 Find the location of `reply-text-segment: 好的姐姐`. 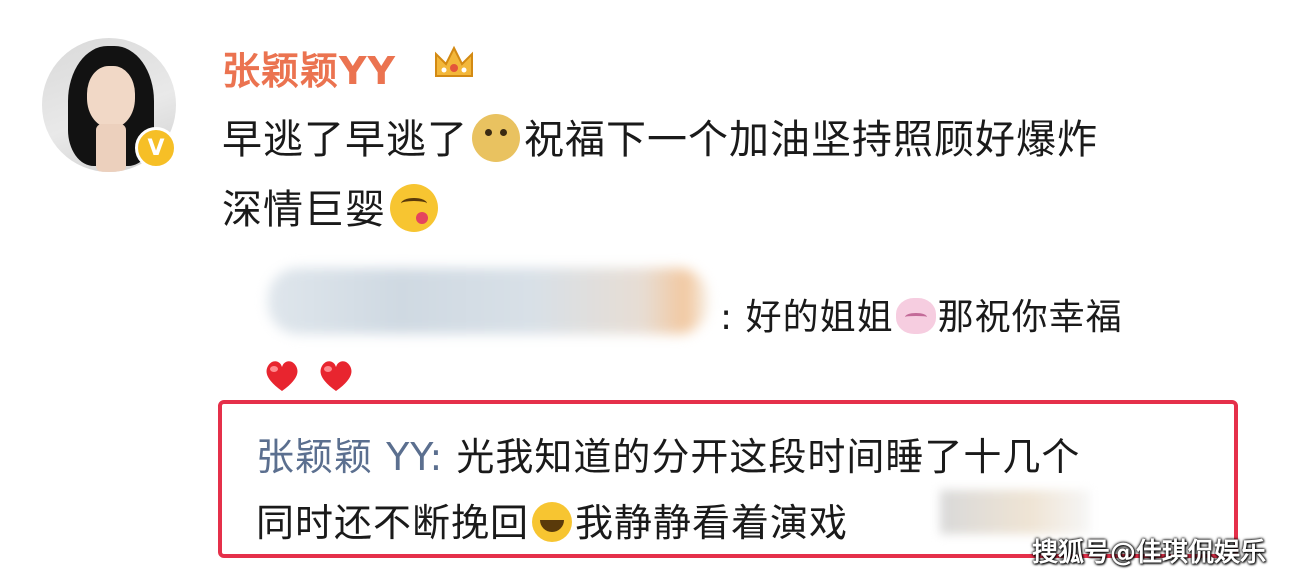

reply-text-segment: 好的姐姐 is located at coordinates (819, 317).